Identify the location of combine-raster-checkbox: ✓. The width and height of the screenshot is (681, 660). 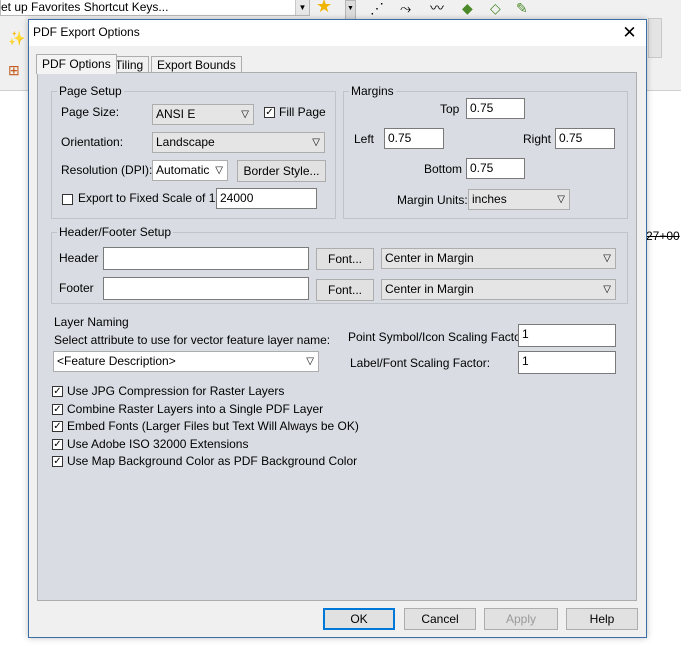
(57, 409).